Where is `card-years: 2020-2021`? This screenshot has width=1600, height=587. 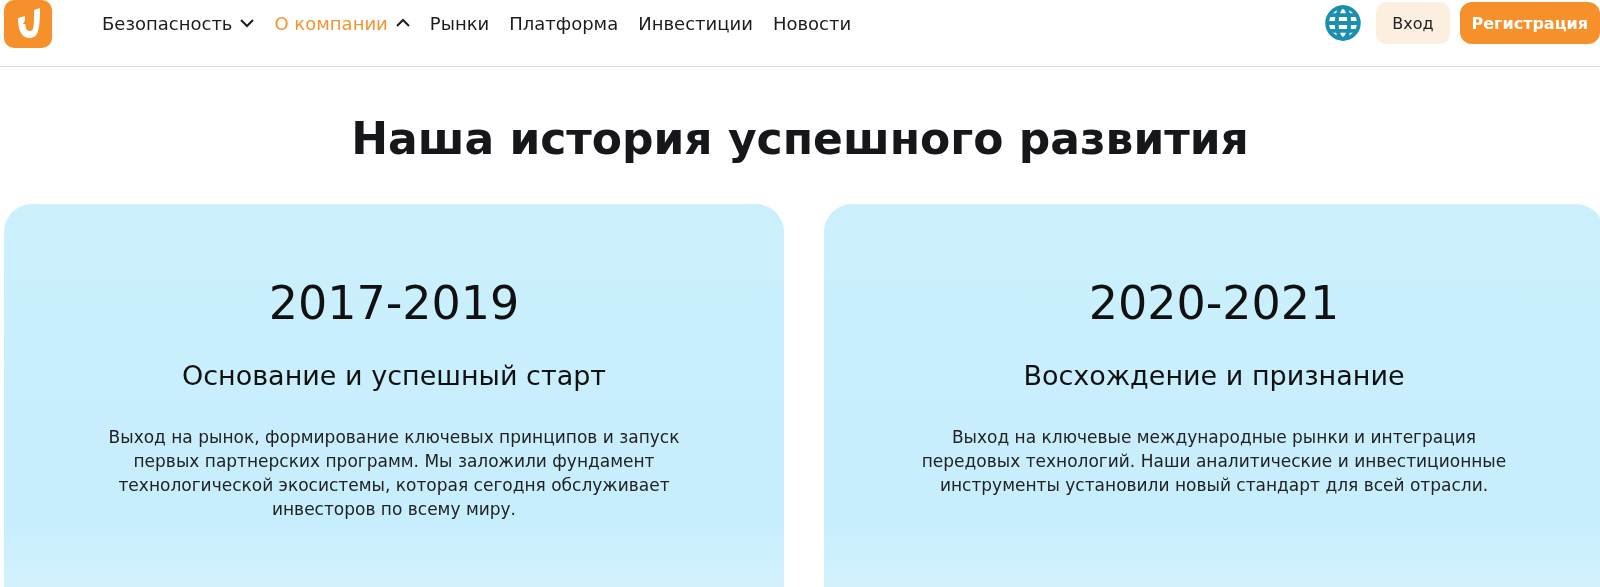
card-years: 2020-2021 is located at coordinates (1214, 303).